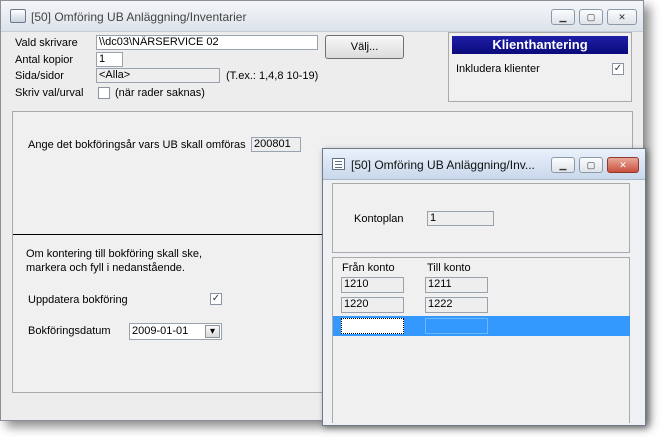  What do you see at coordinates (456, 305) in the screenshot?
I see `to-account-cell: 1222` at bounding box center [456, 305].